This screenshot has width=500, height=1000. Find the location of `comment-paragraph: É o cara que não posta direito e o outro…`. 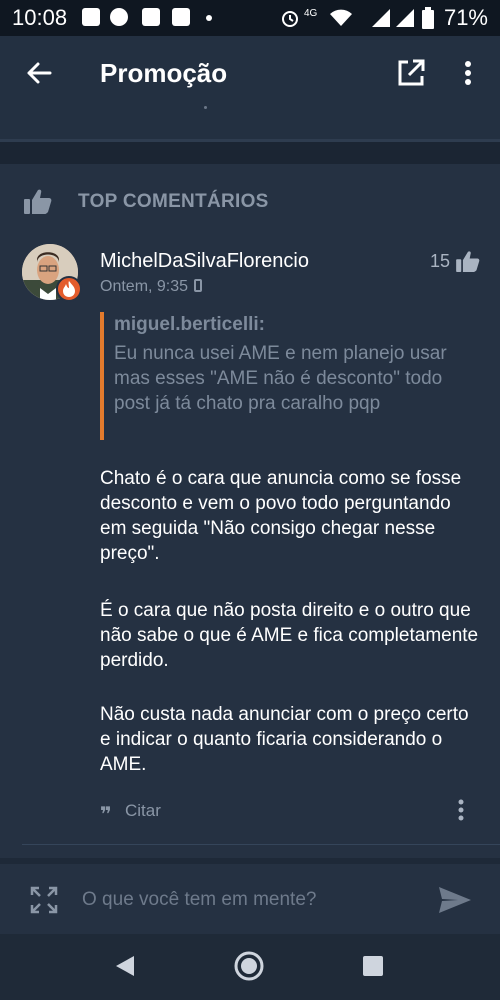

comment-paragraph: É o cara que não posta direito e o outro… is located at coordinates (289, 635).